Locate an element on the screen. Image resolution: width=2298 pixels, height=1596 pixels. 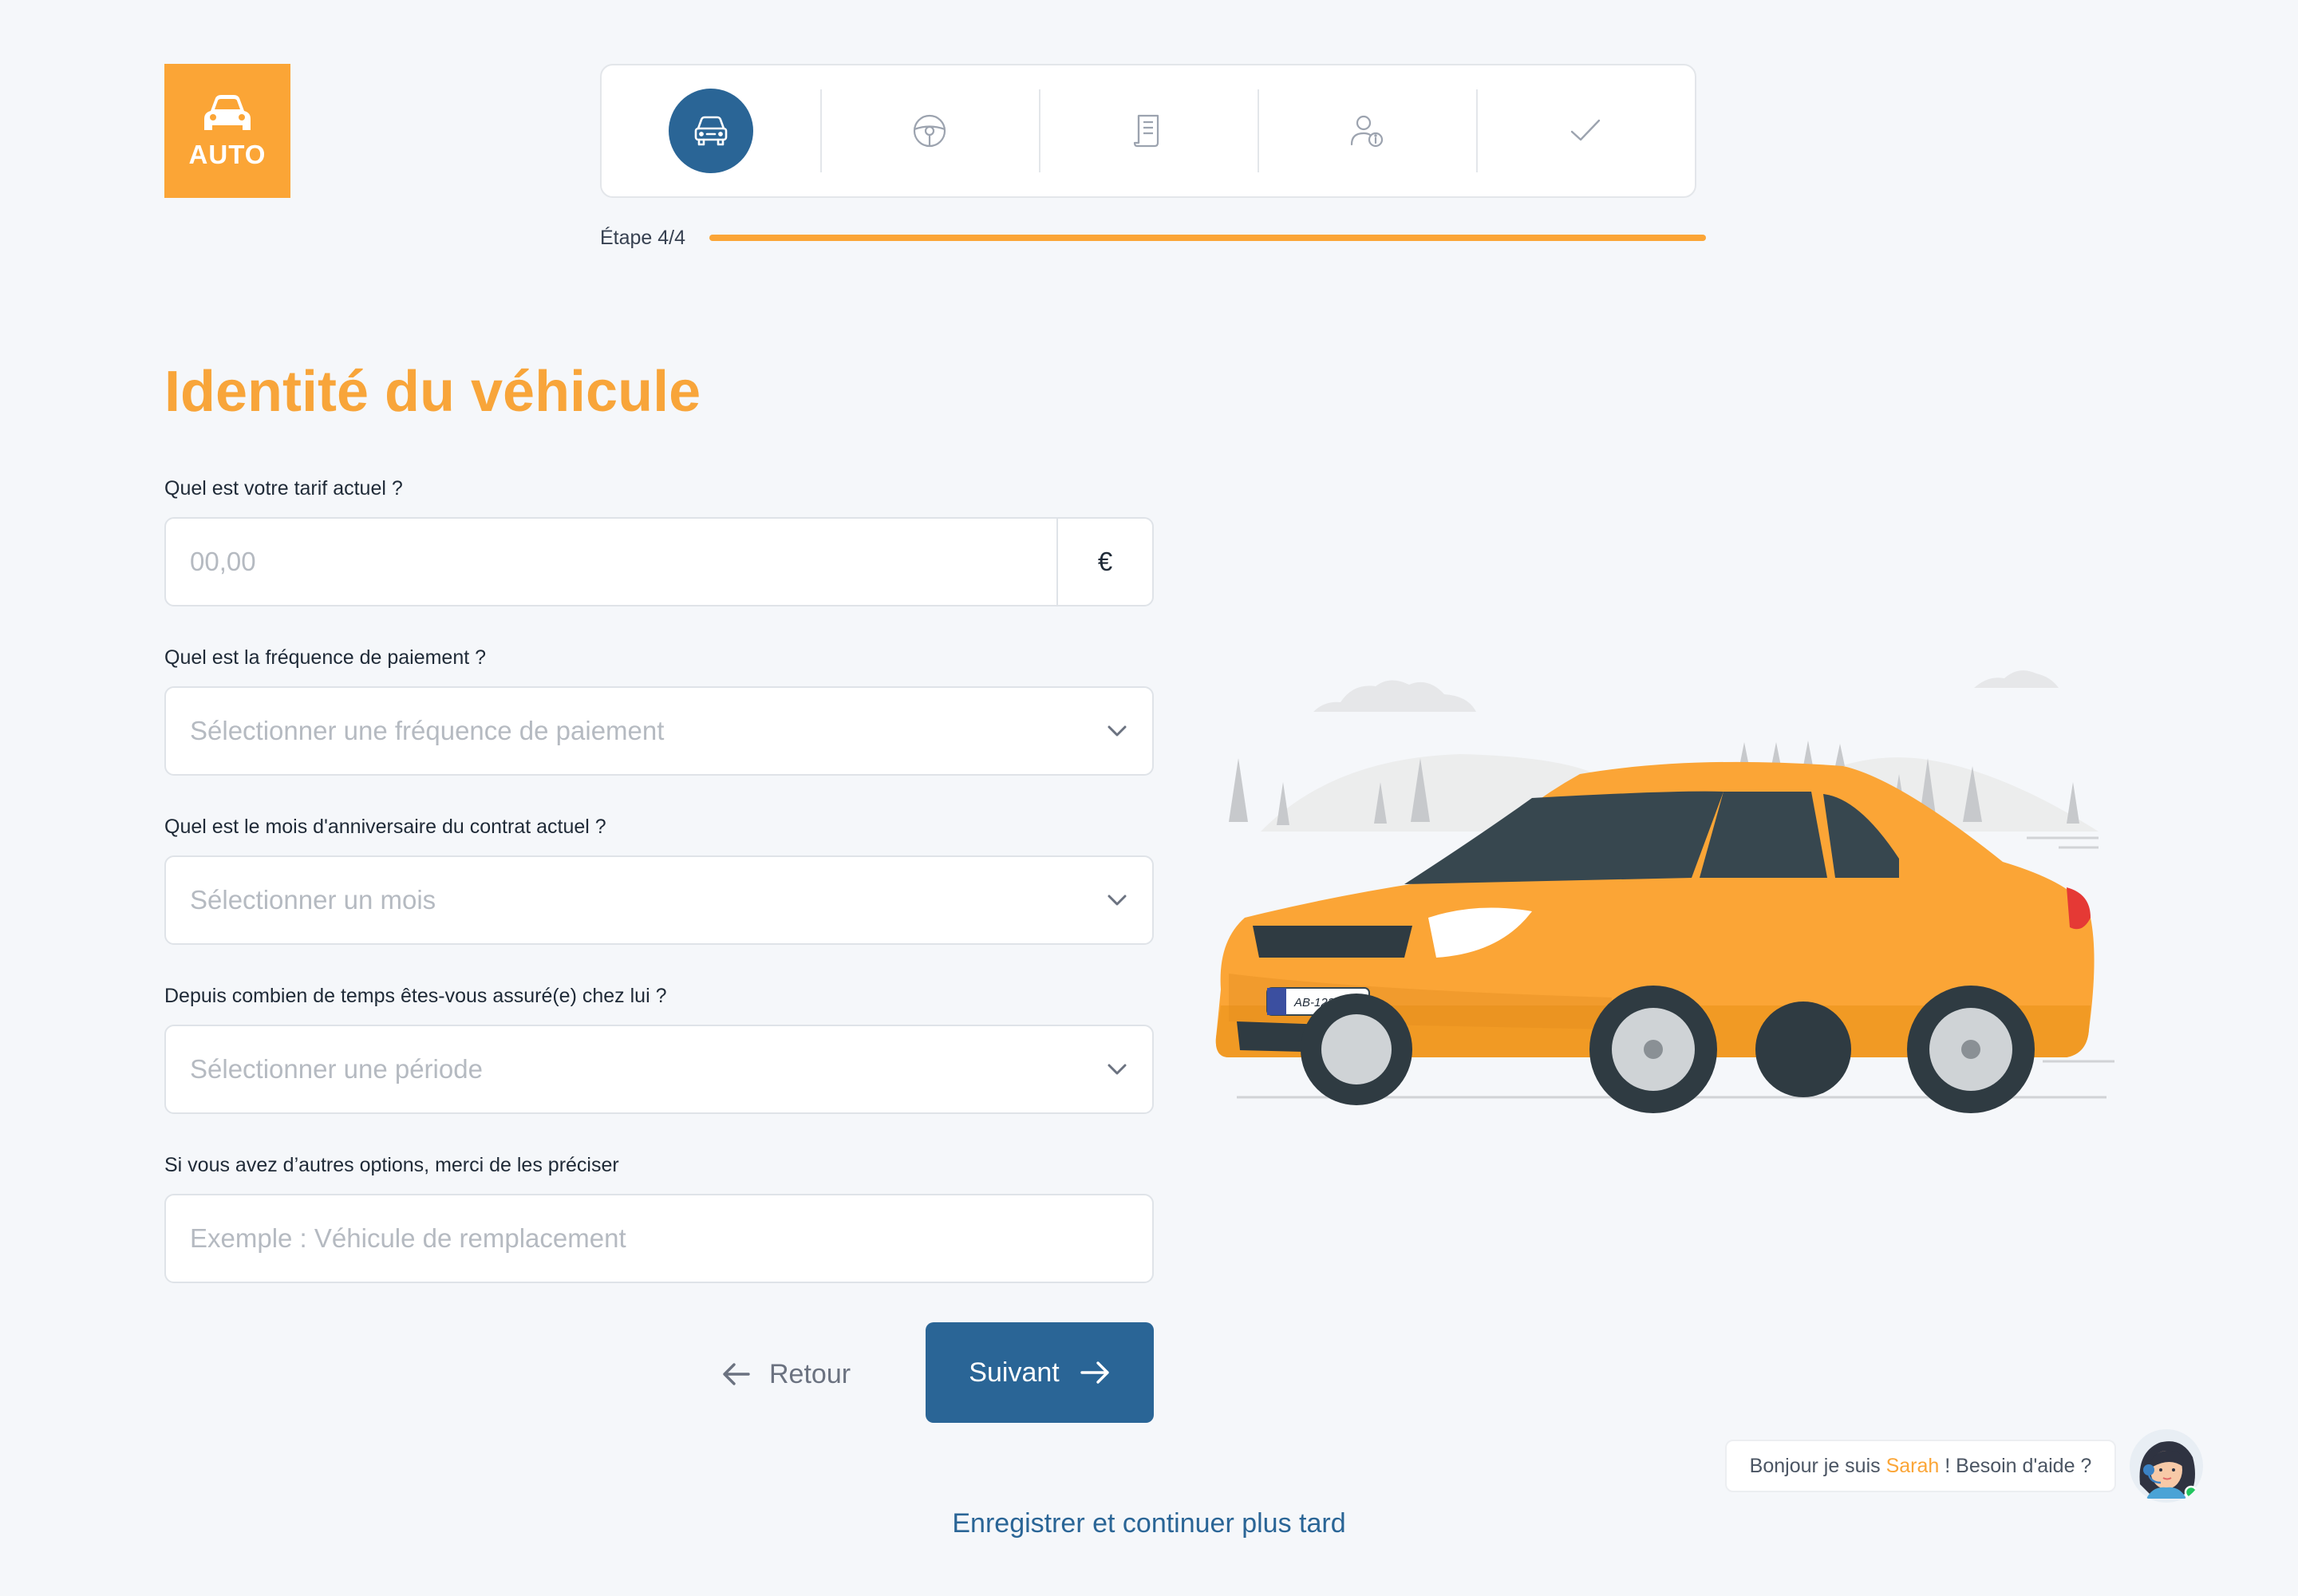
steering-wheel-icon is located at coordinates (929, 131).